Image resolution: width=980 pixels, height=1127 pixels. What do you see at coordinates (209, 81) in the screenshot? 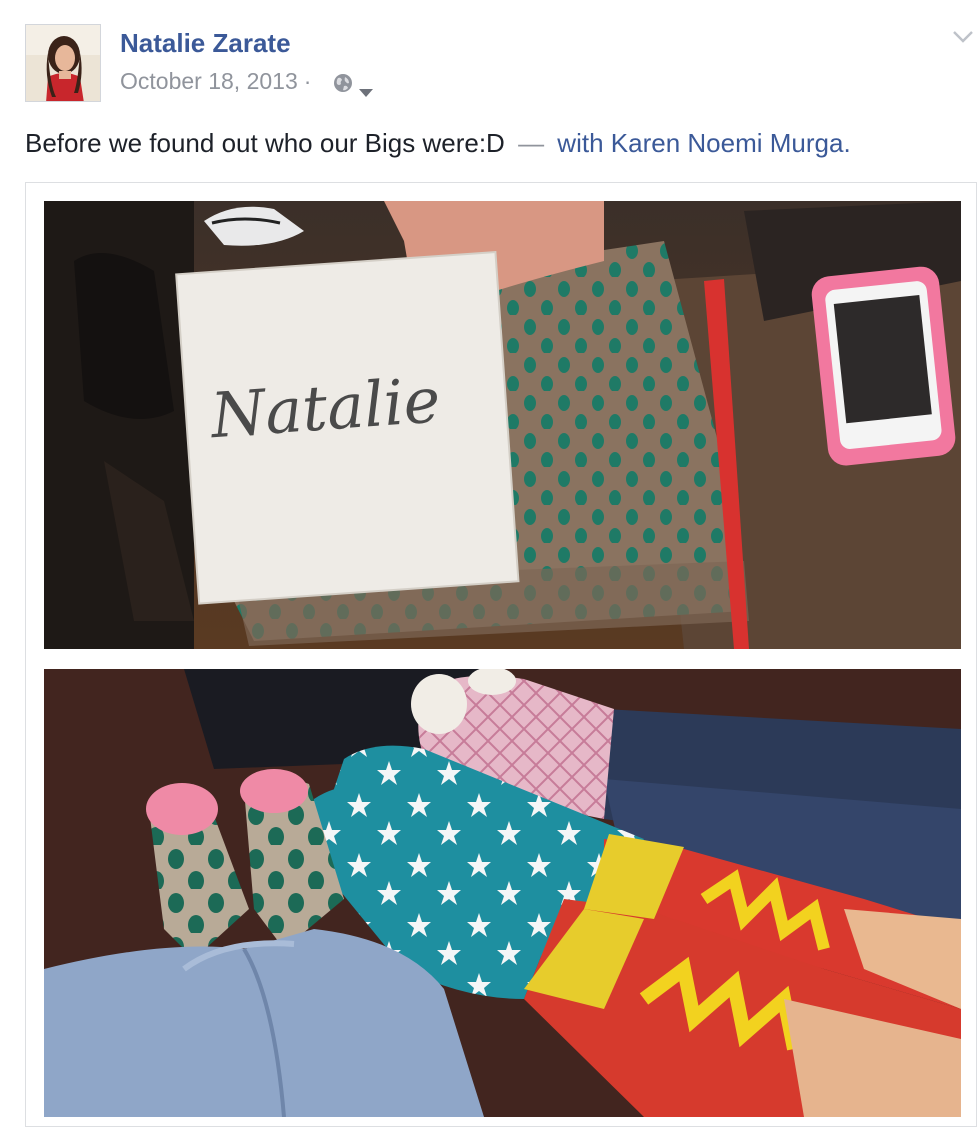
I see `post-date-link: October 18, 2013` at bounding box center [209, 81].